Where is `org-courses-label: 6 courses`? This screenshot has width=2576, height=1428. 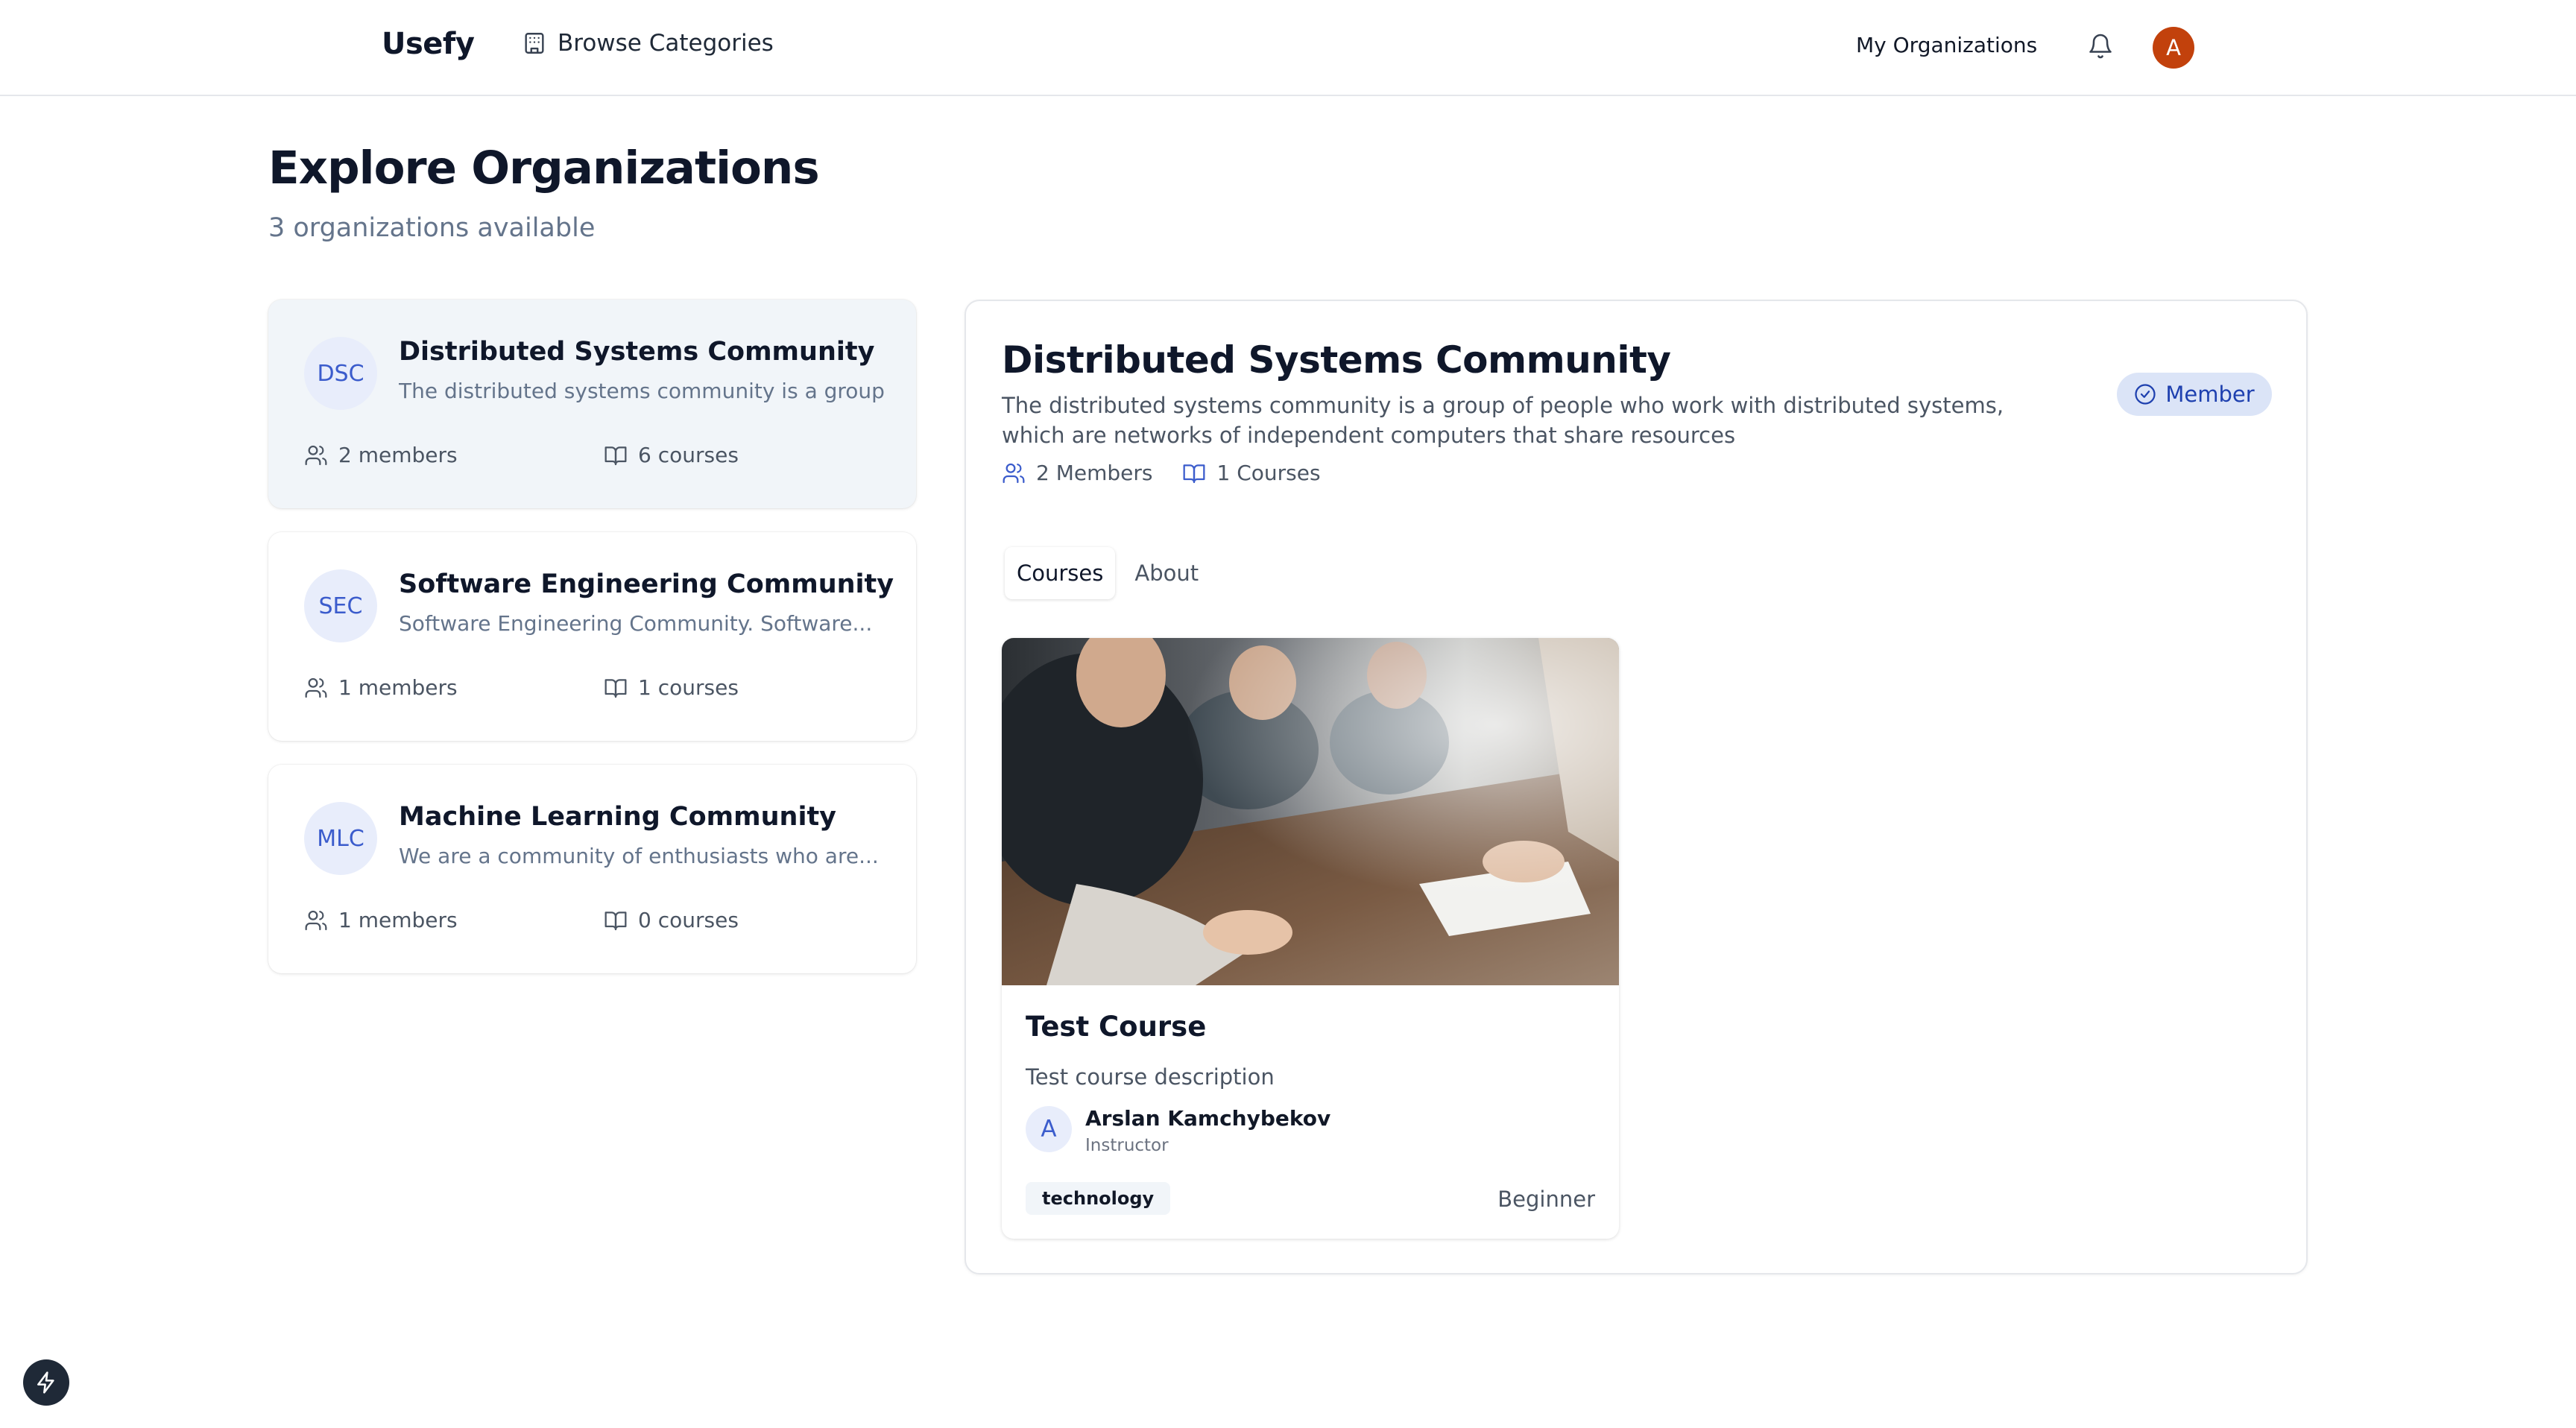
org-courses-label: 6 courses is located at coordinates (688, 455).